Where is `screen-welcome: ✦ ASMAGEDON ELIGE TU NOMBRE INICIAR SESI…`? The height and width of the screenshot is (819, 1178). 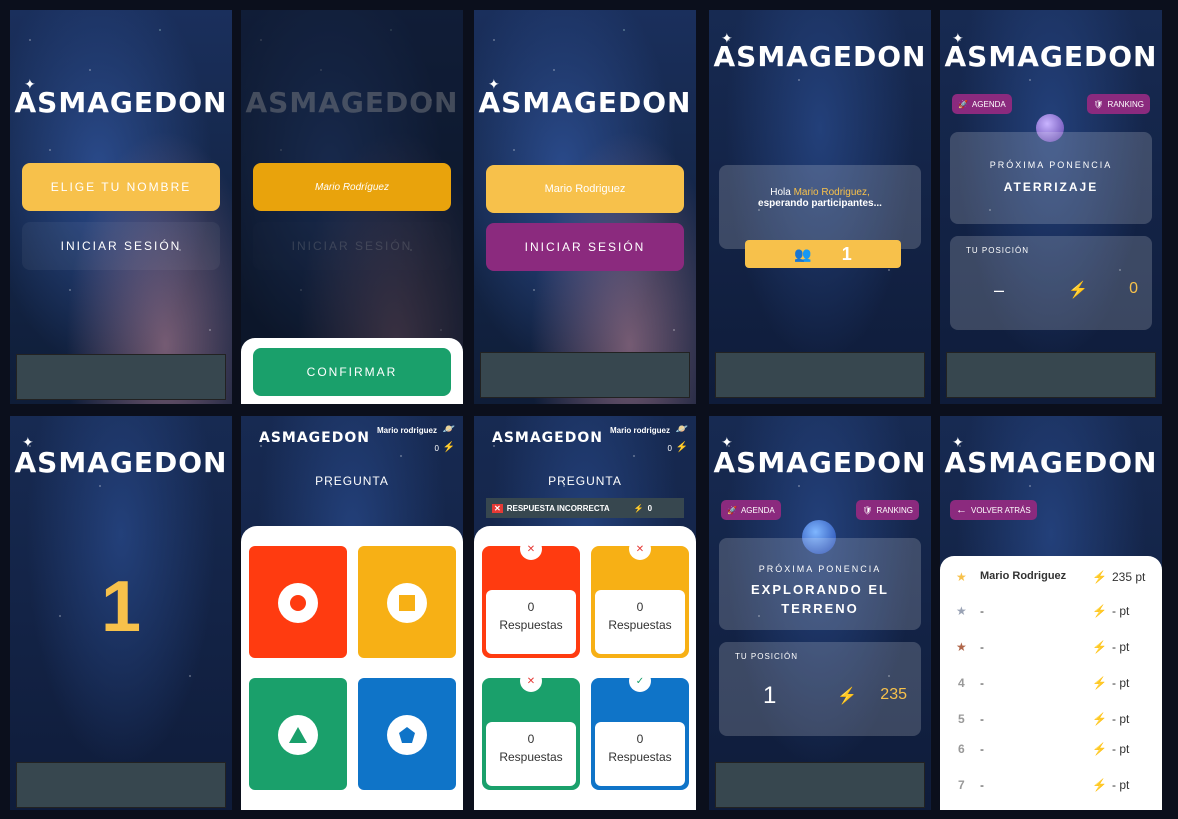 screen-welcome: ✦ ASMAGEDON ELIGE TU NOMBRE INICIAR SESI… is located at coordinates (121, 207).